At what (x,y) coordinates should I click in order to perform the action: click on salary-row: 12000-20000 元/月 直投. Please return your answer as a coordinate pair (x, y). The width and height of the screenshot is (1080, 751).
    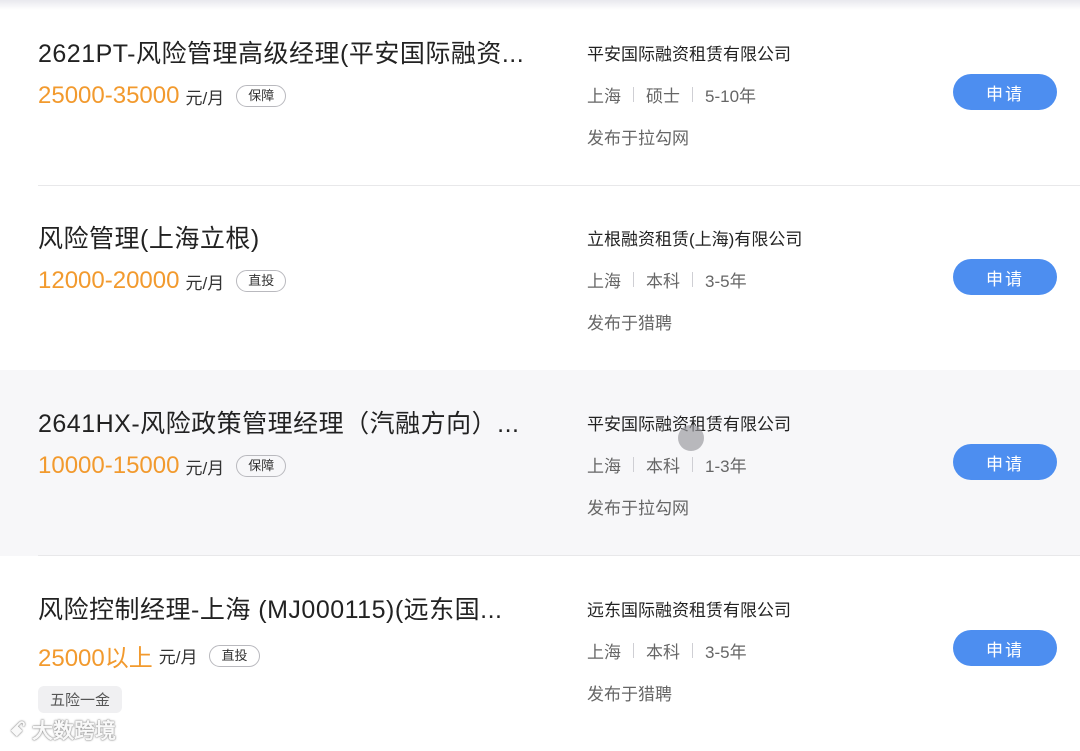
    Looking at the image, I should click on (162, 281).